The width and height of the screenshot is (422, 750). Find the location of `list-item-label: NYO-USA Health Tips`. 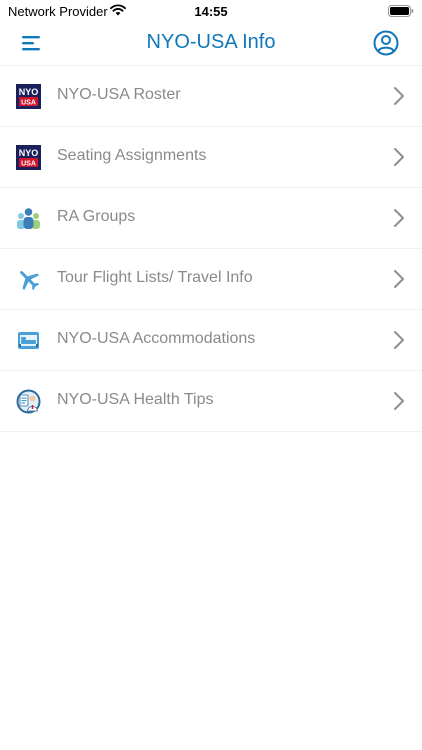

list-item-label: NYO-USA Health Tips is located at coordinates (135, 399).